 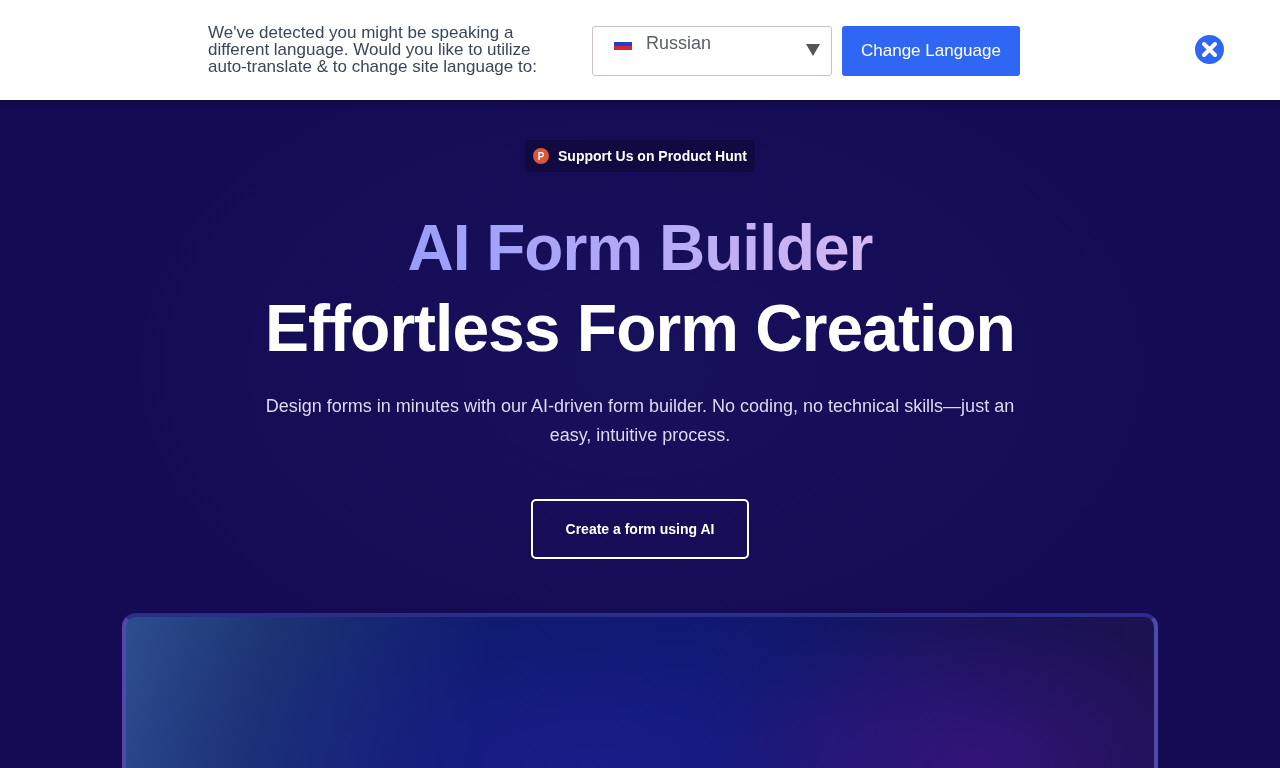 I want to click on badge-logo-icon: P, so click(x=541, y=156).